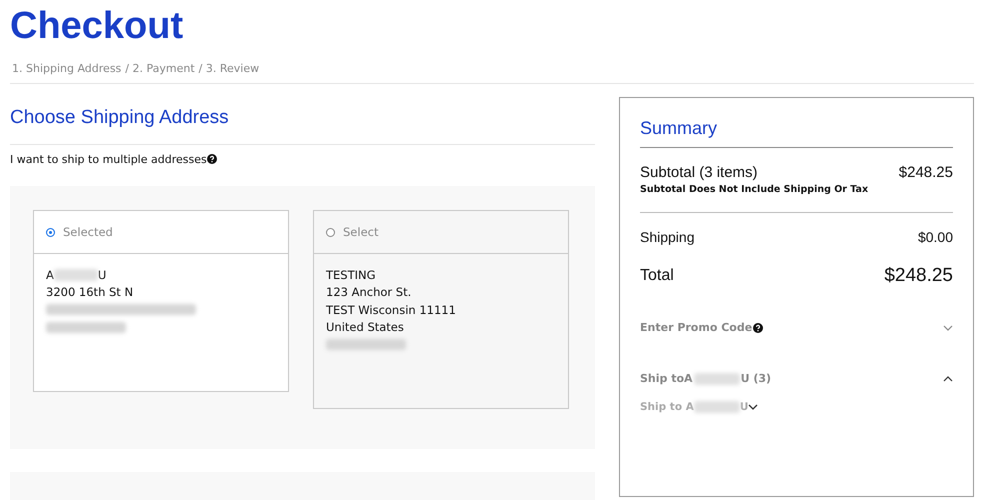 Image resolution: width=981 pixels, height=500 pixels. I want to click on promo-code-toggle: Enter Promo Code, so click(696, 327).